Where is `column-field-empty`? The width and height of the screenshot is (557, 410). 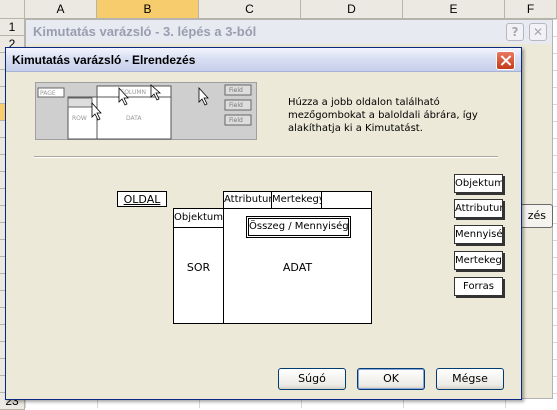
column-field-empty is located at coordinates (346, 200).